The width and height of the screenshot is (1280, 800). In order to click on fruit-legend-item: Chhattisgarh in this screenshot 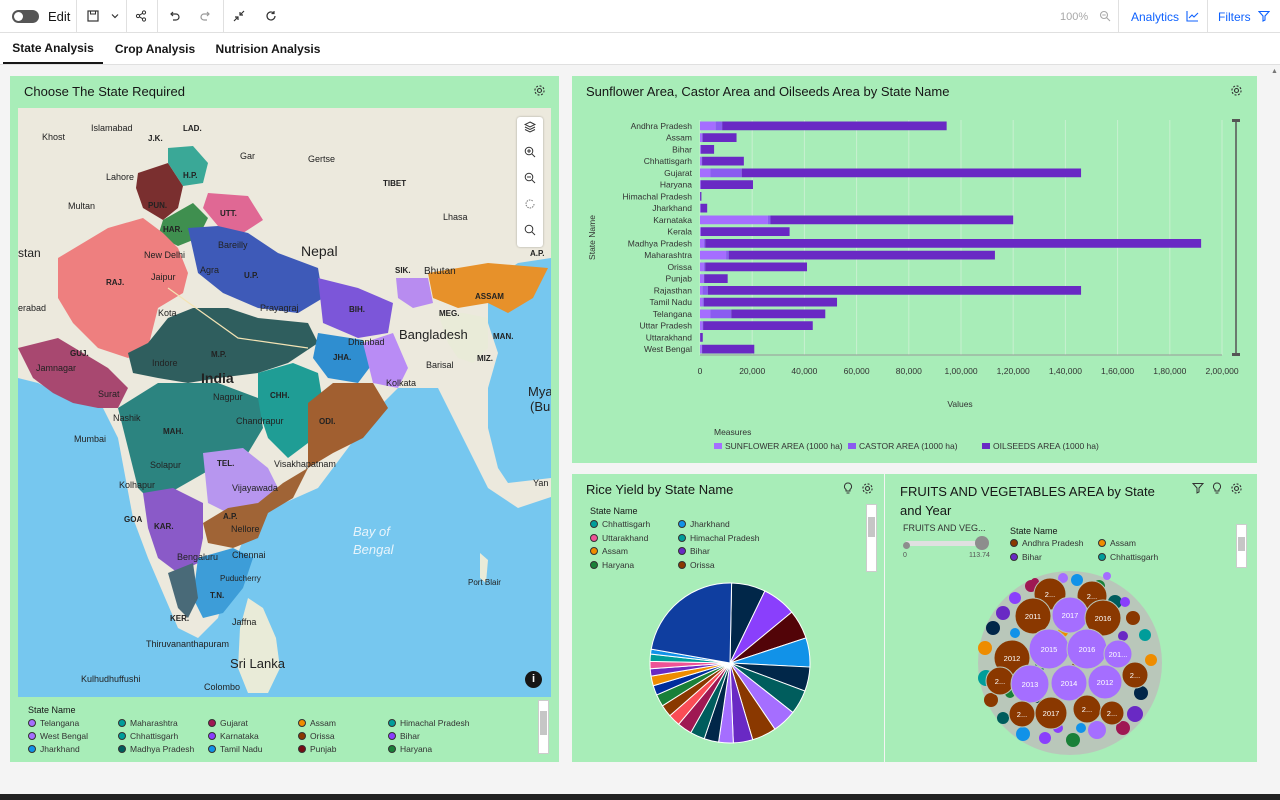, I will do `click(1128, 557)`.